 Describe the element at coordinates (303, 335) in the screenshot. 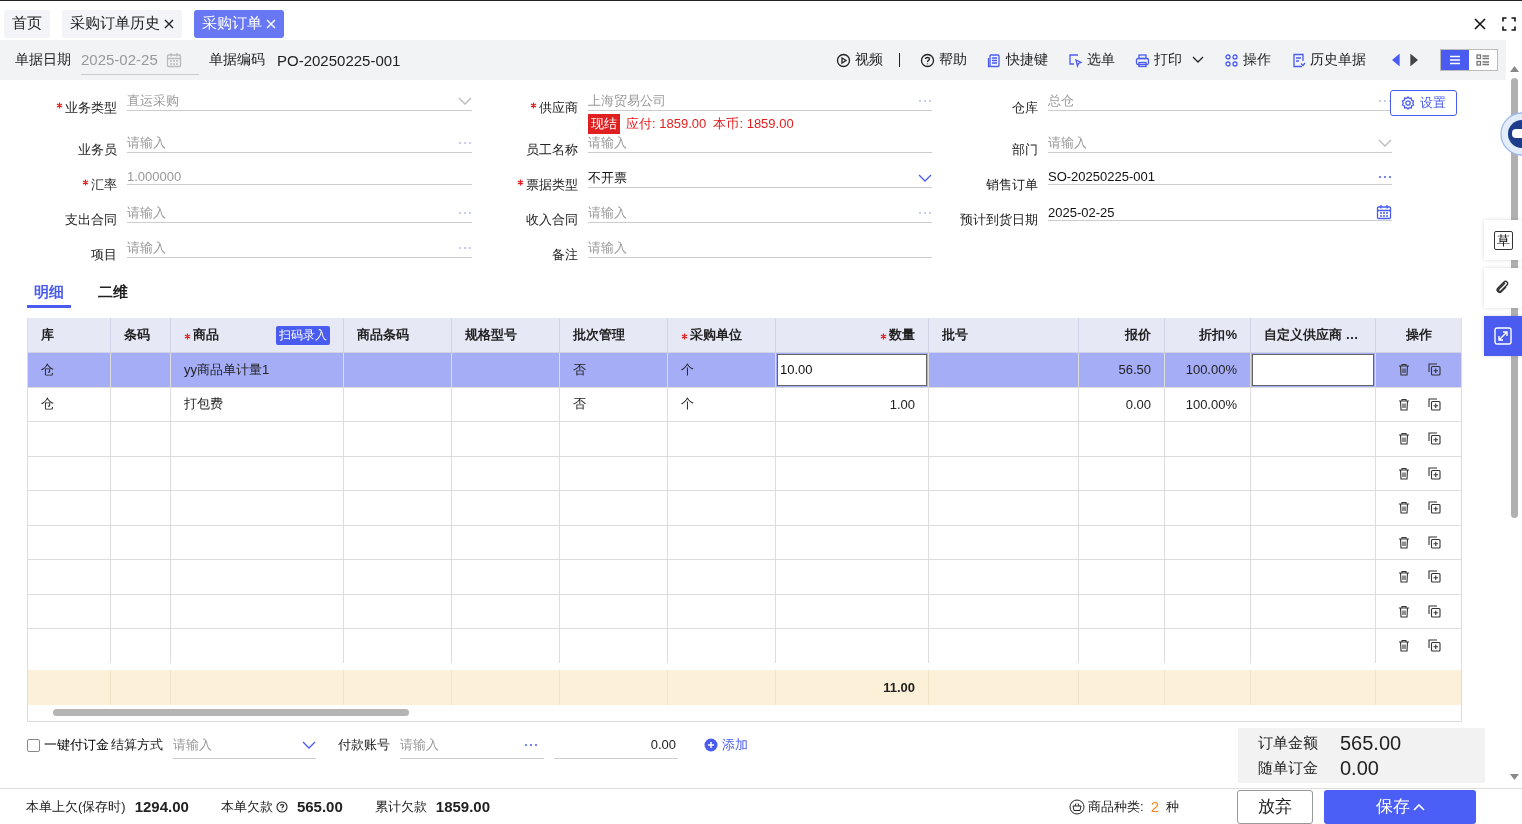

I see `scan-button: 扫码录入` at that location.